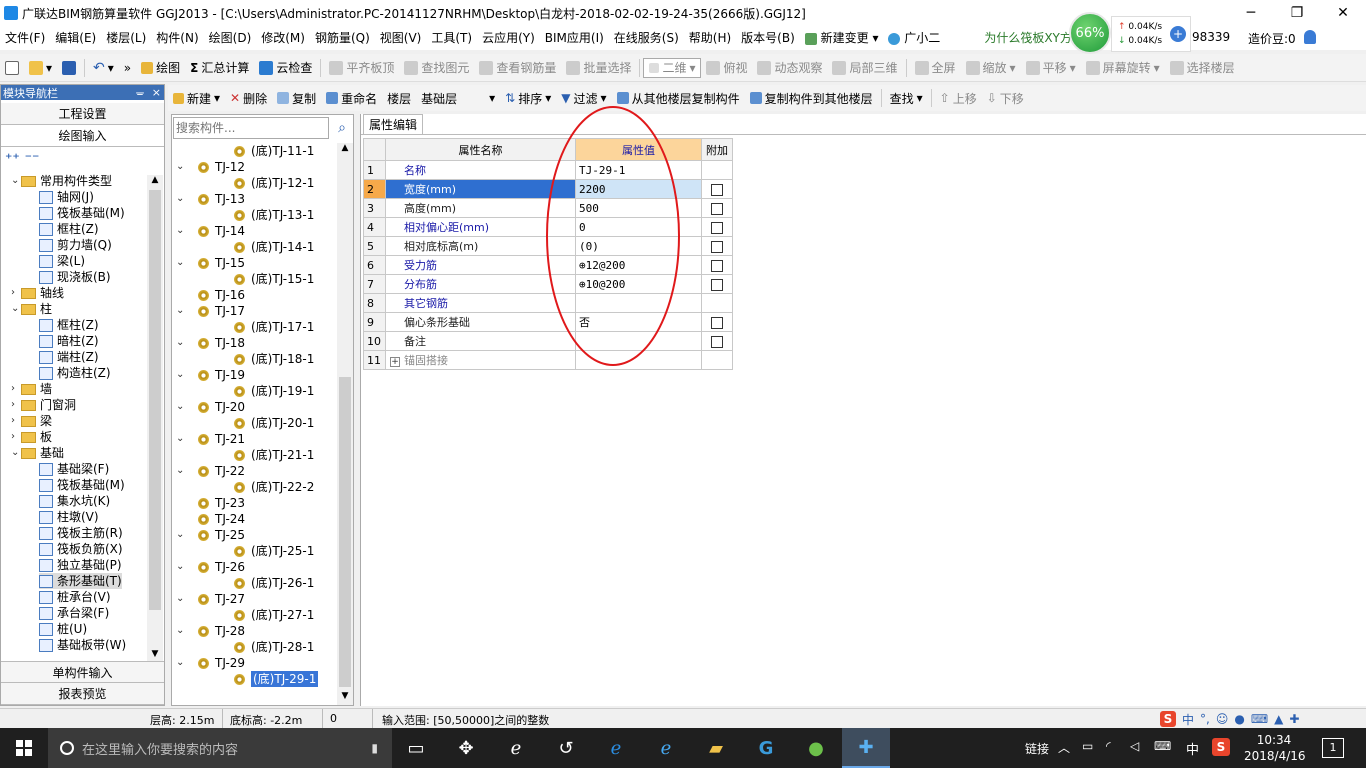  Describe the element at coordinates (342, 38) in the screenshot. I see `menu-rebar-qty: 钢筋量(Q)` at that location.